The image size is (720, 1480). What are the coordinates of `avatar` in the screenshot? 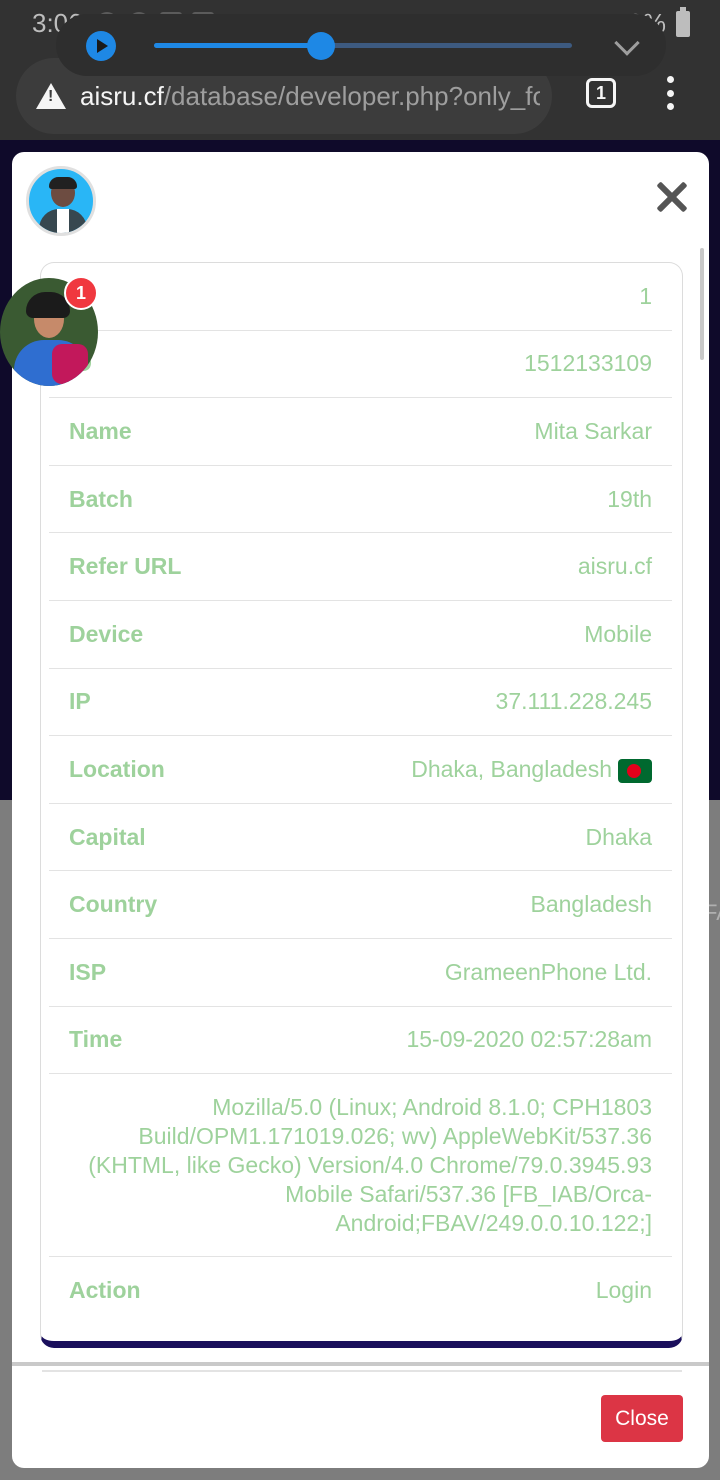 It's located at (61, 201).